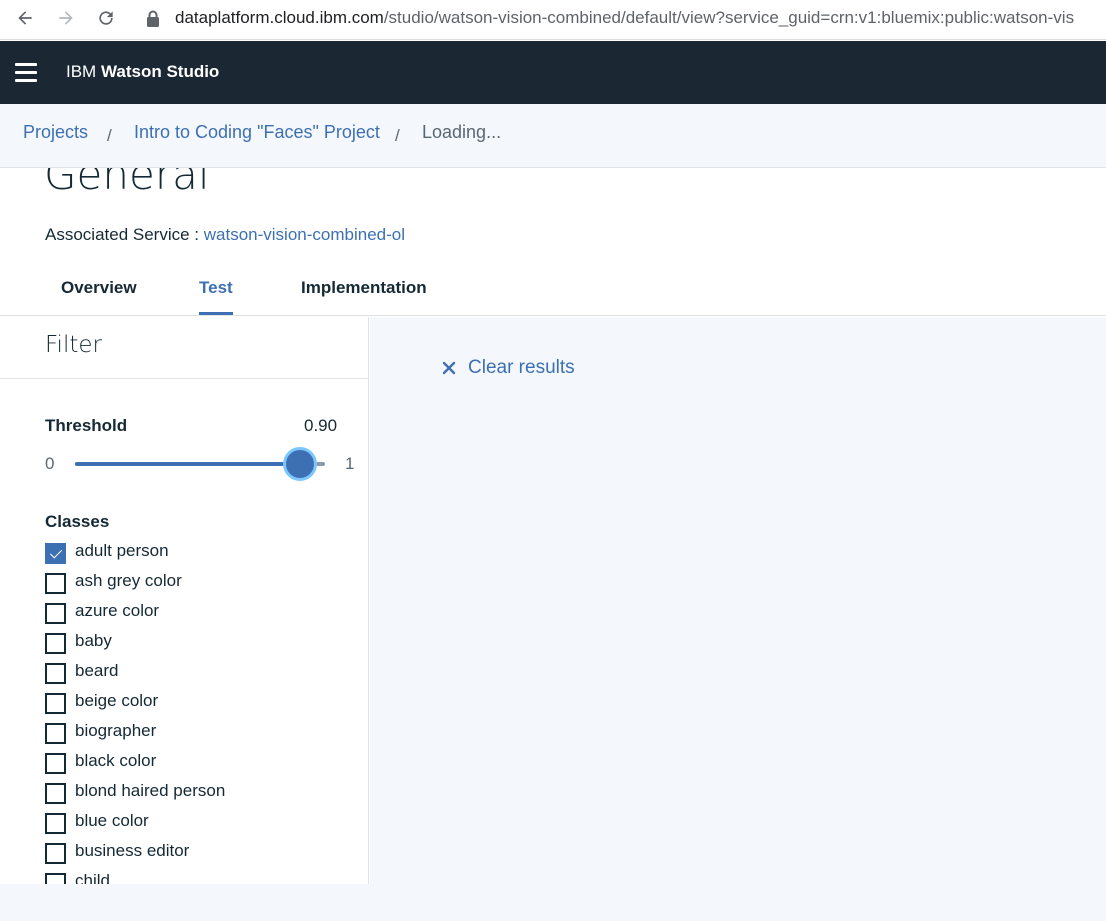 The height and width of the screenshot is (921, 1106). I want to click on brand-name: Watson Studio, so click(160, 71).